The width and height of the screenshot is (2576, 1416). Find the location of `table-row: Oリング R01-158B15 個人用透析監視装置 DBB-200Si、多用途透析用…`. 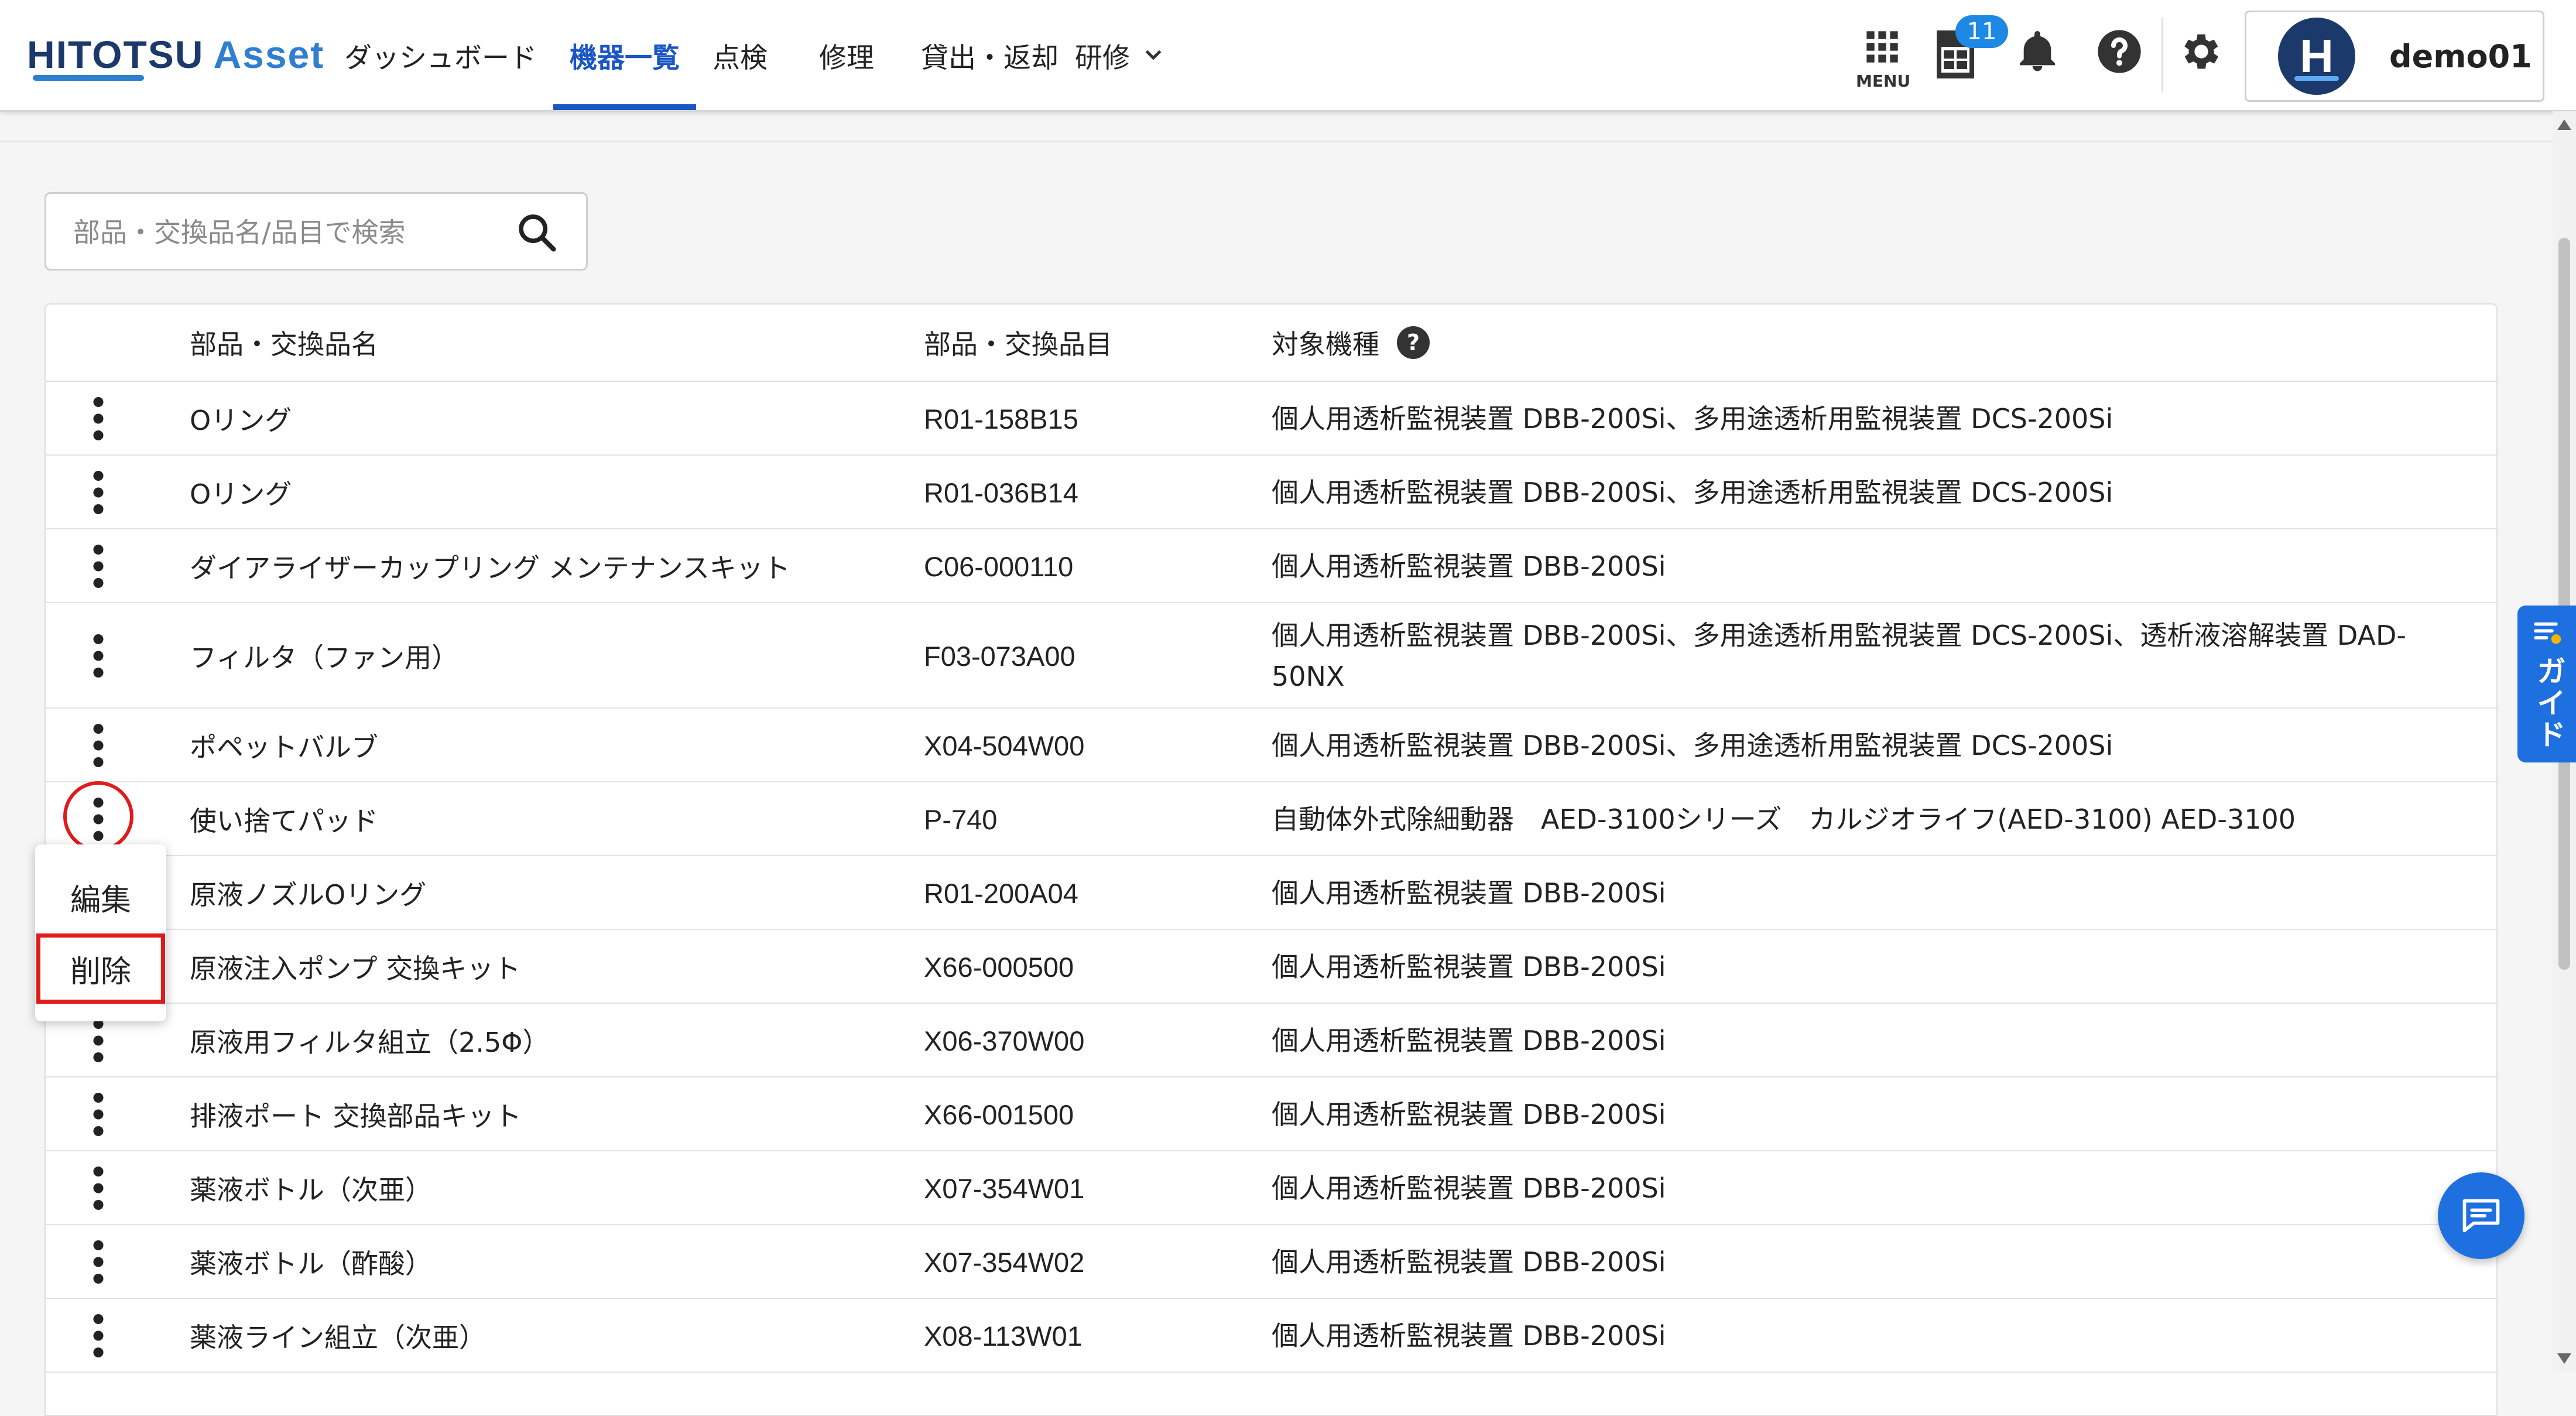

table-row: Oリング R01-158B15 個人用透析監視装置 DBB-200Si、多用途透析用… is located at coordinates (1271, 419).